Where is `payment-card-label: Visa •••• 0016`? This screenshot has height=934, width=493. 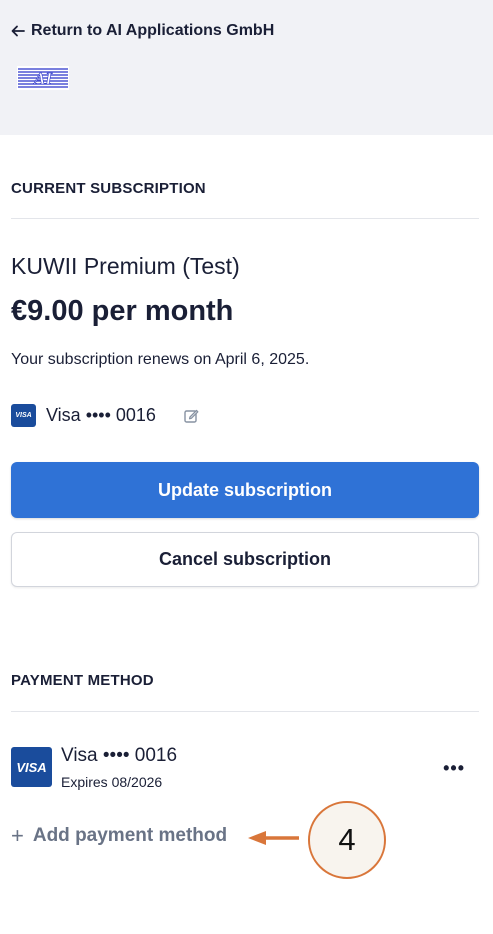 payment-card-label: Visa •••• 0016 is located at coordinates (119, 755).